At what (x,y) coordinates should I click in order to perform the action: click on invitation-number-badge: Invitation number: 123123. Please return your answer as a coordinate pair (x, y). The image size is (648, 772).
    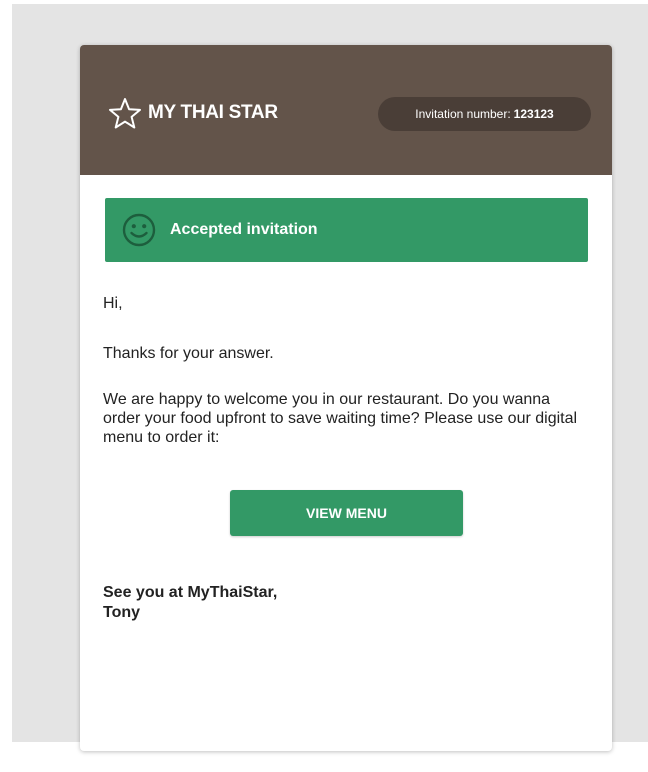
    Looking at the image, I should click on (484, 114).